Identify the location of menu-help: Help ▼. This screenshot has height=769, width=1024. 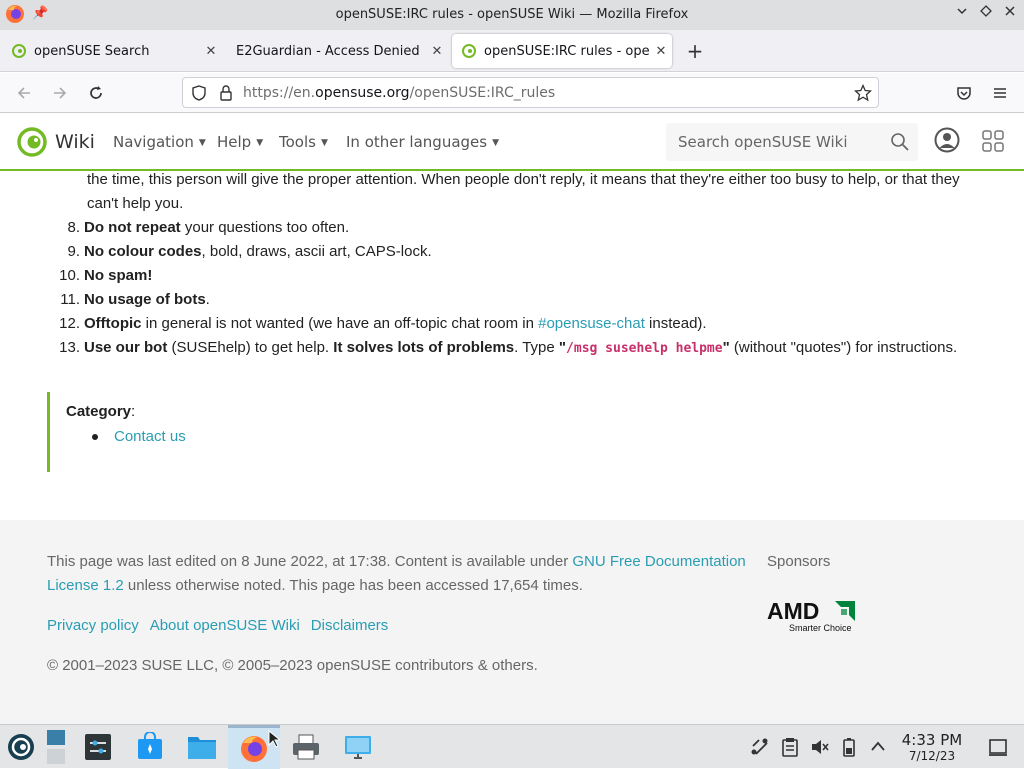
(240, 142).